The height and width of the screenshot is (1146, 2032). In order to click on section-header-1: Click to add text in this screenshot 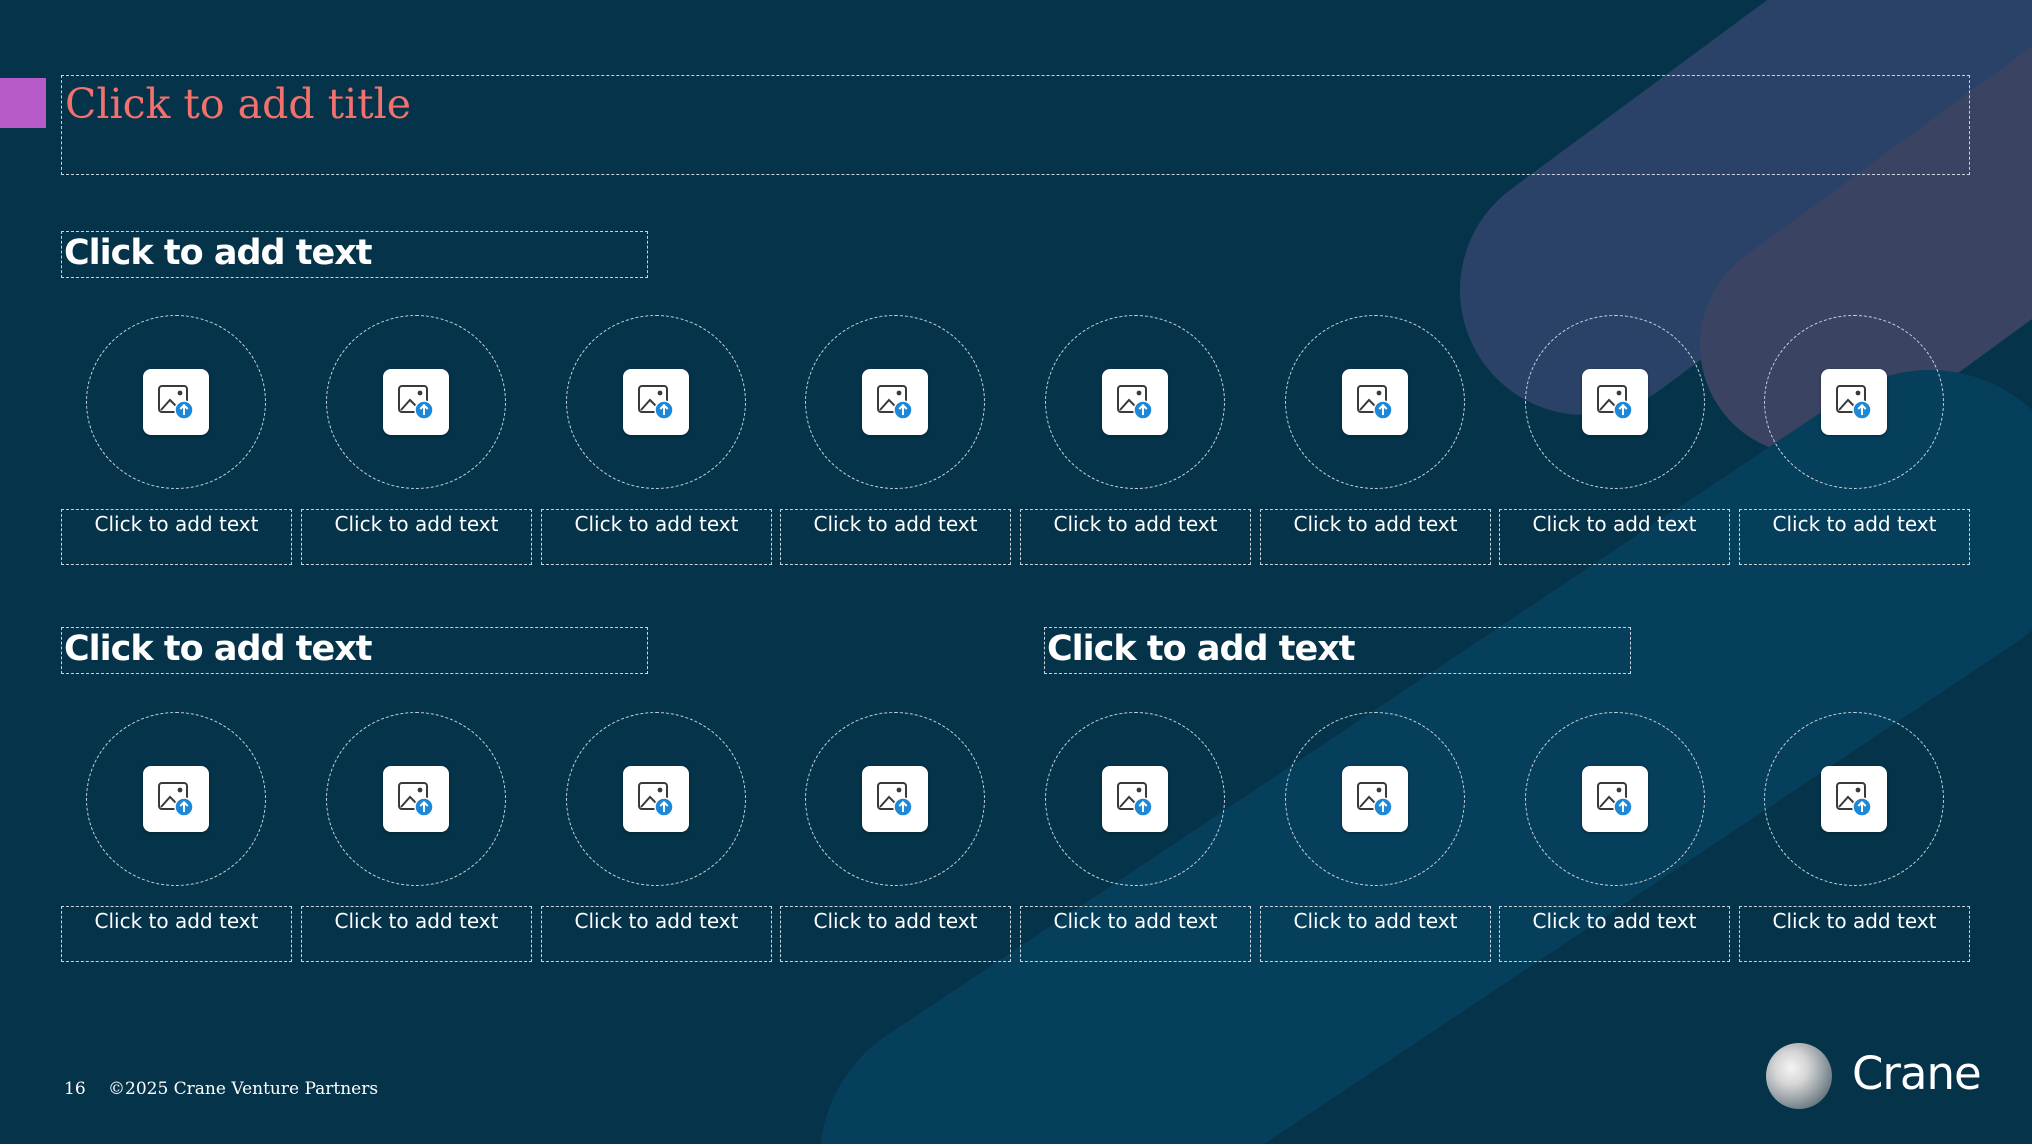, I will do `click(354, 254)`.